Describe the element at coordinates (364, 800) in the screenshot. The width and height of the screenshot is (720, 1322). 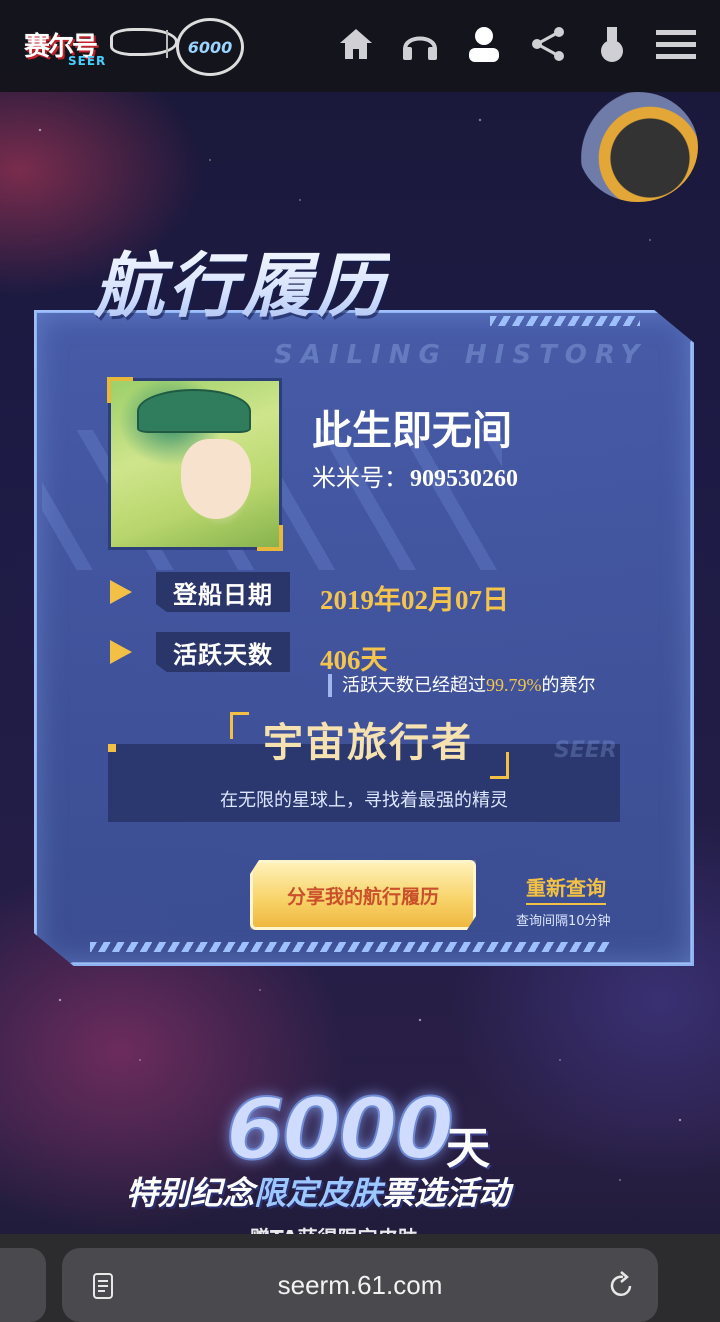
I see `rank-description: 在无限的星球上，寻找着最强的精灵` at that location.